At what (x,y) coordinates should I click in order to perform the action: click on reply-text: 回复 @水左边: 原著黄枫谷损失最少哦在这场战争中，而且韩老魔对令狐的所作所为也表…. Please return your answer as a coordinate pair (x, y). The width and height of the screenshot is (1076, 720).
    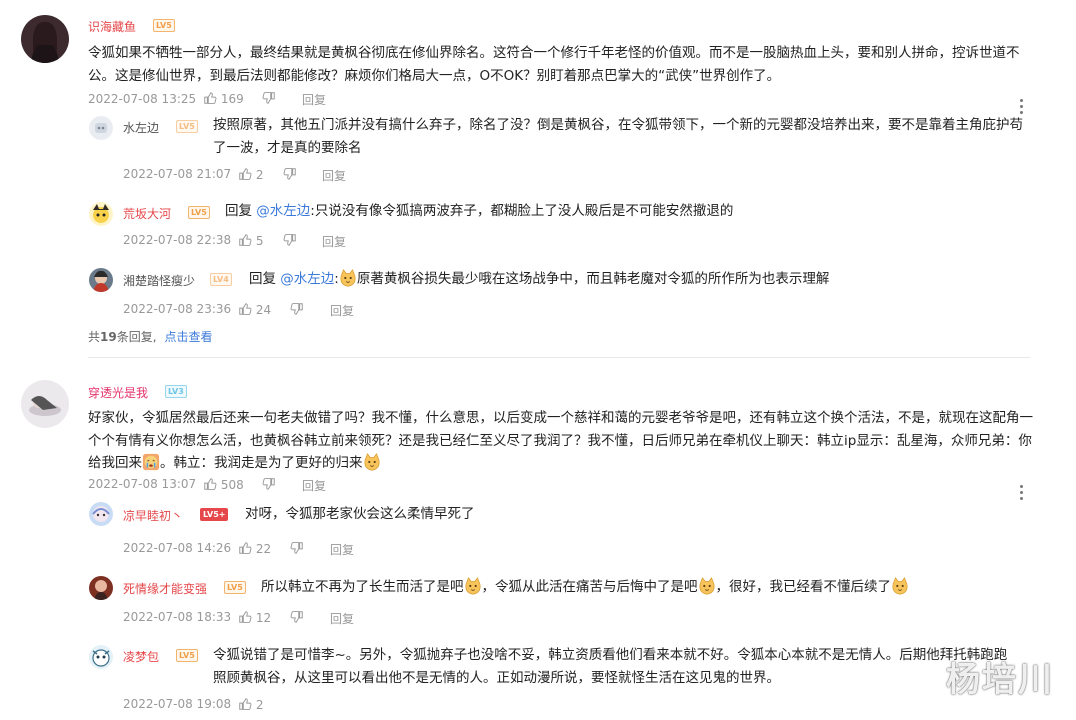
    Looking at the image, I should click on (539, 278).